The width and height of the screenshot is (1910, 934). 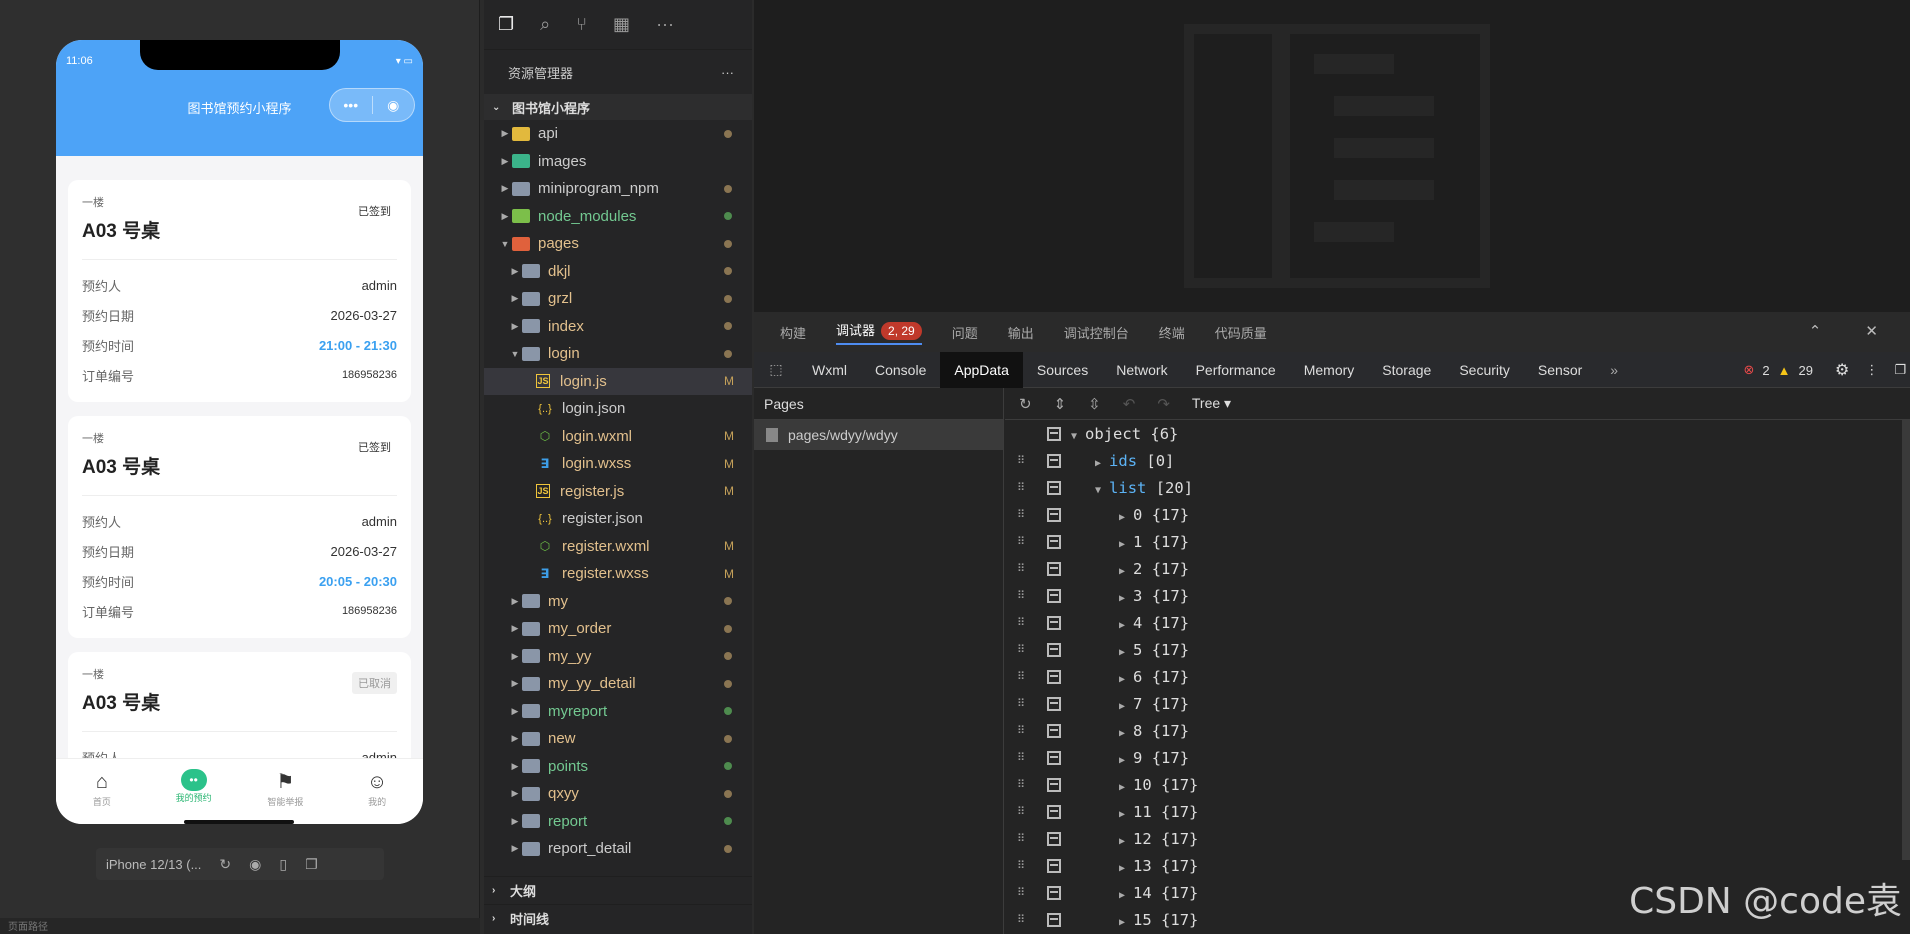 I want to click on tree-row: ⠿ ▼ list [20], so click(x=1457, y=487).